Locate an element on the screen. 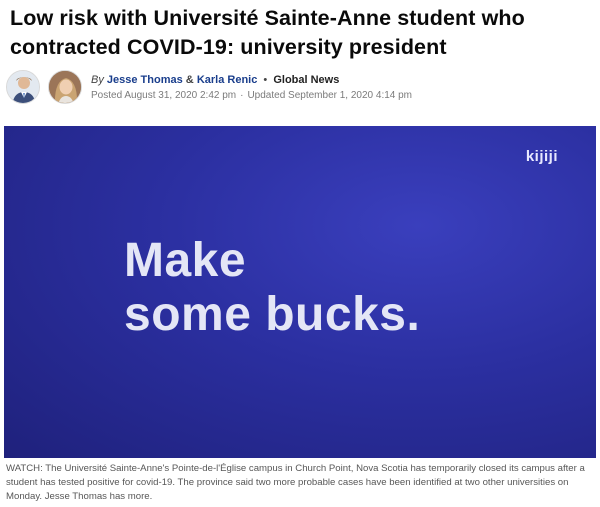  ad-slogan-line-1: Make is located at coordinates (185, 260).